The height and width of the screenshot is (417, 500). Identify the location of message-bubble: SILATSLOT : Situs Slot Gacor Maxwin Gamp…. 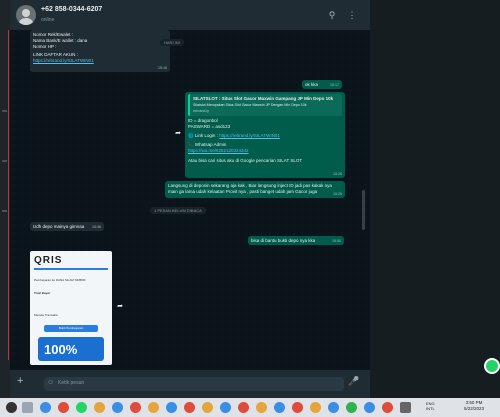
(265, 135).